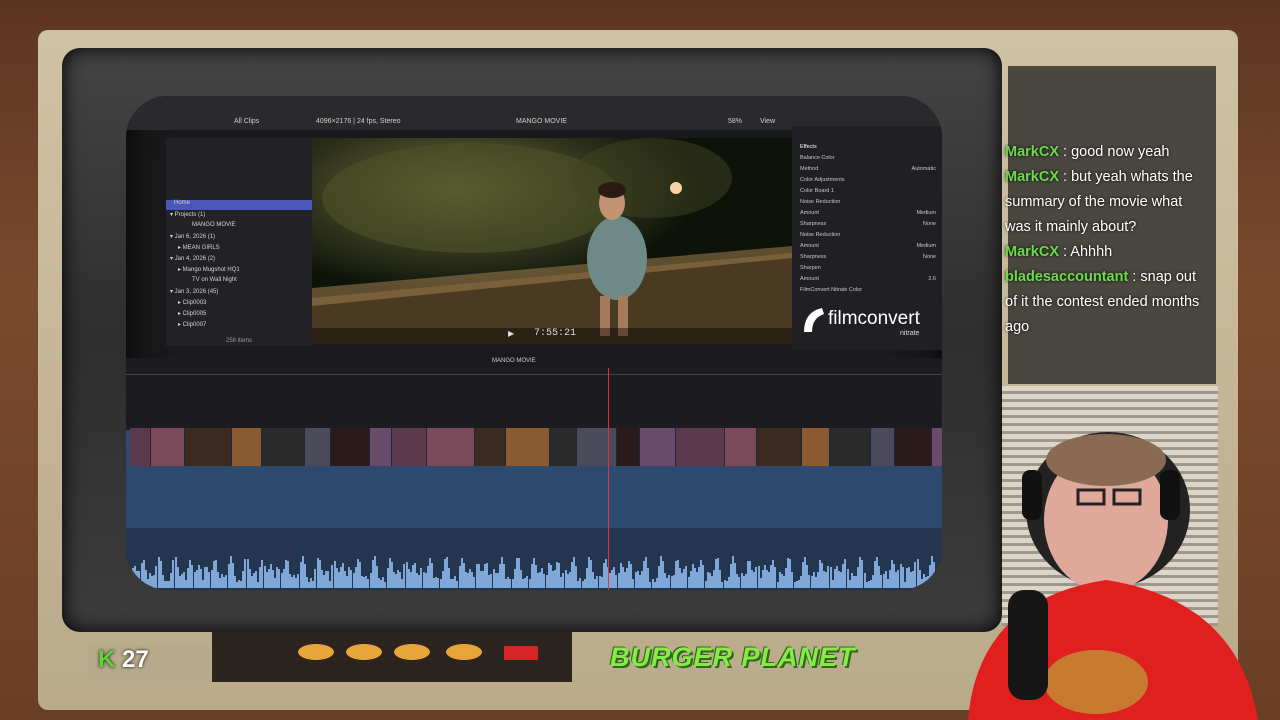 This screenshot has height=720, width=1280. I want to click on inspector-row: Effects, so click(808, 147).